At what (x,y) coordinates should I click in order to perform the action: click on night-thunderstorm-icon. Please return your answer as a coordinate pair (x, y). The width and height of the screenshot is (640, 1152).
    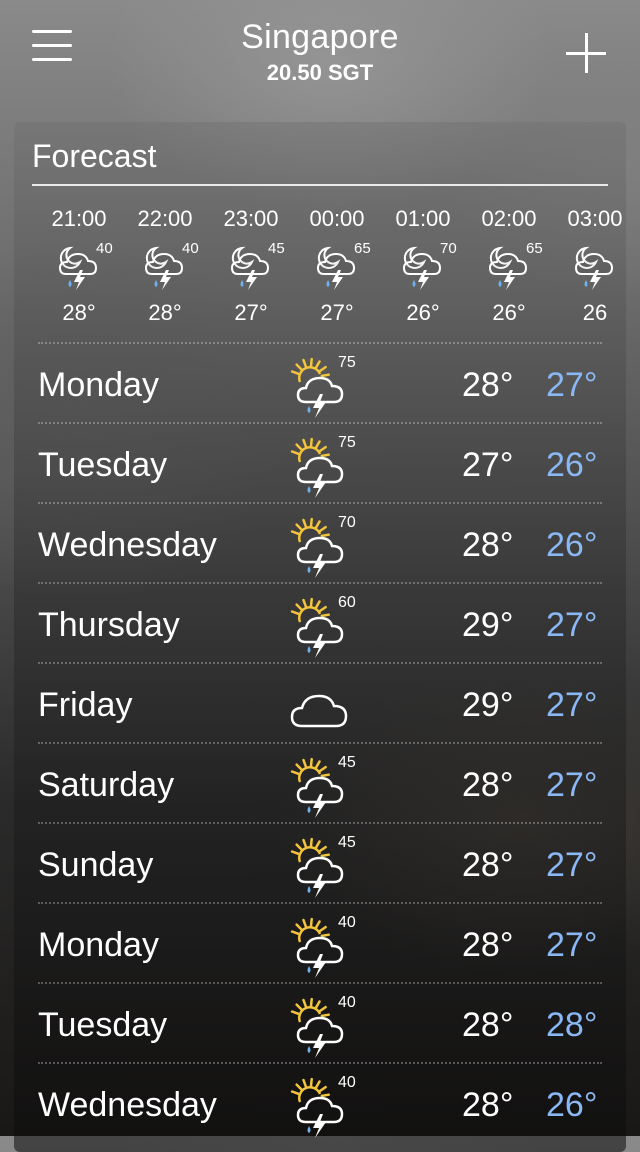
    Looking at the image, I should click on (597, 267).